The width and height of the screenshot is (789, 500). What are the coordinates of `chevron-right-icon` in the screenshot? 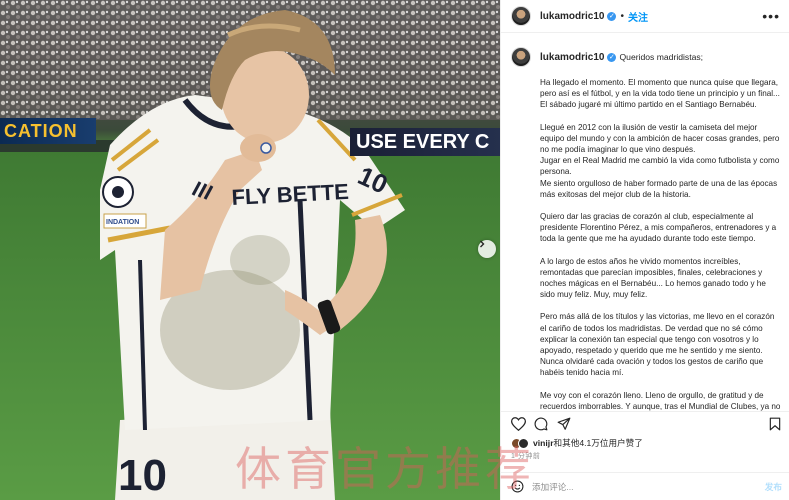 It's located at (482, 244).